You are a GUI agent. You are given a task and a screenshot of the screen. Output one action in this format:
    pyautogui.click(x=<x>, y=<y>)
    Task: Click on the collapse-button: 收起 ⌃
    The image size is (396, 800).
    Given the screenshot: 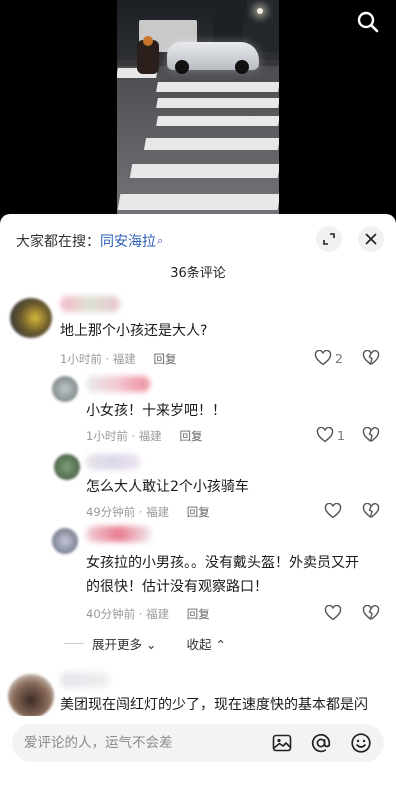 What is the action you would take?
    pyautogui.click(x=205, y=643)
    